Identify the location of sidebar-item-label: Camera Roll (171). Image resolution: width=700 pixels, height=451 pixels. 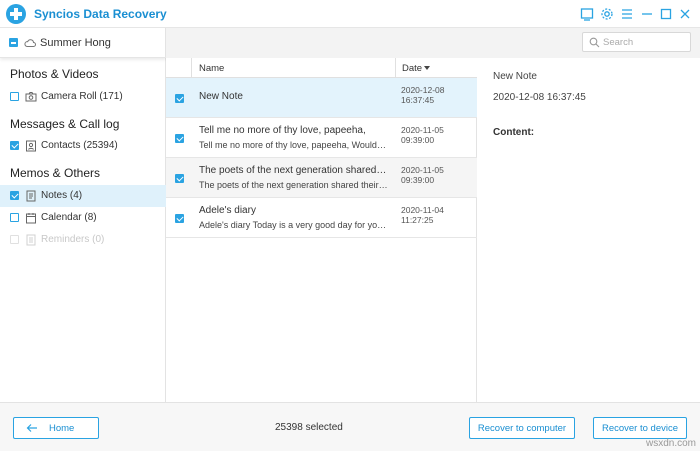
(82, 96).